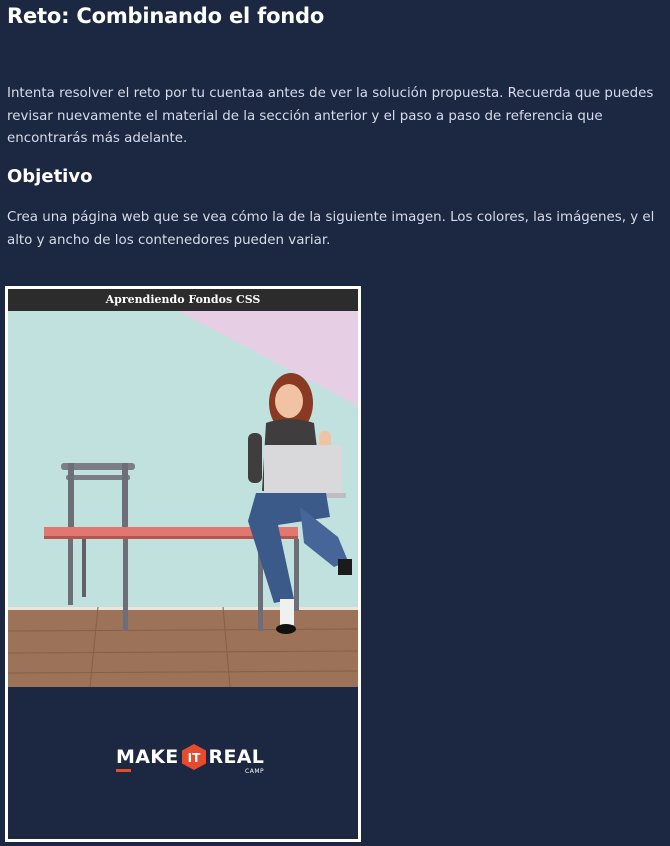 The height and width of the screenshot is (846, 670). I want to click on logo-word-real: REAL, so click(236, 757).